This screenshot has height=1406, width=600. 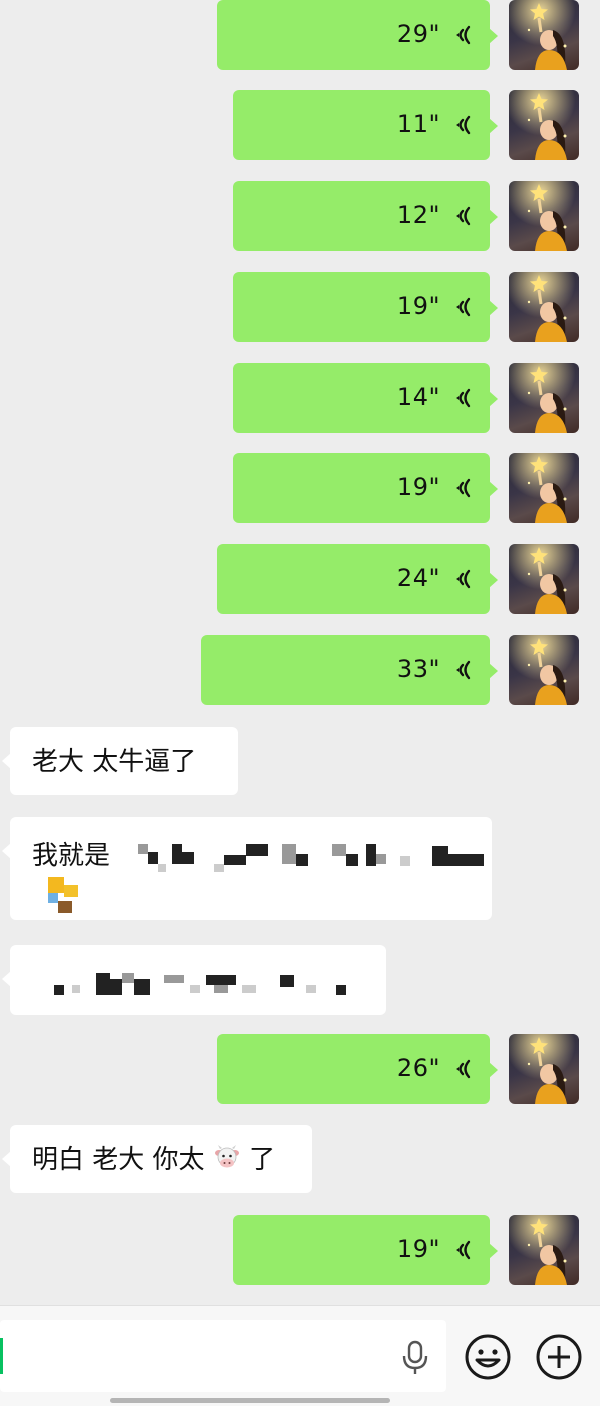 What do you see at coordinates (418, 578) in the screenshot?
I see `voice-duration: 24"` at bounding box center [418, 578].